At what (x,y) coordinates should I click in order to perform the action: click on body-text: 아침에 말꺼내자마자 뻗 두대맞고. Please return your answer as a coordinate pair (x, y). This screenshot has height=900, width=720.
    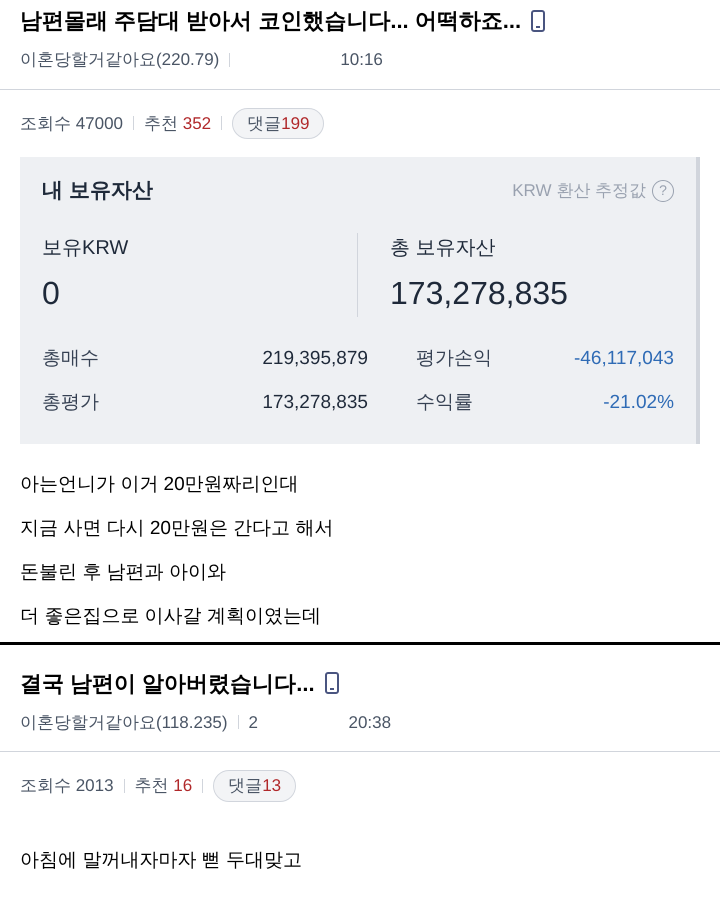
    Looking at the image, I should click on (161, 860).